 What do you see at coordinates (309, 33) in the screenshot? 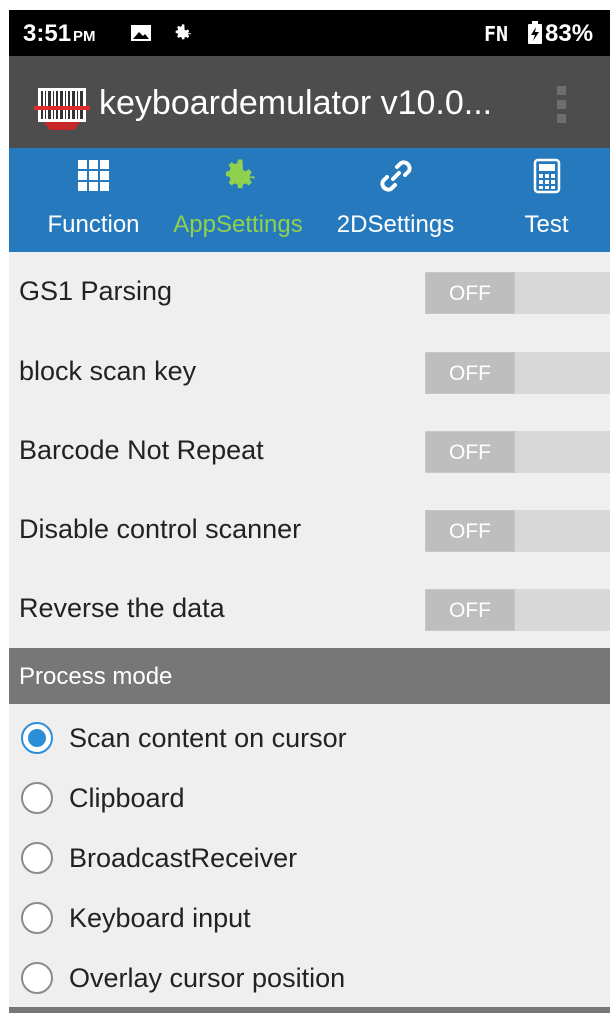
I see `status-bar: 3:51 PM FN 83%` at bounding box center [309, 33].